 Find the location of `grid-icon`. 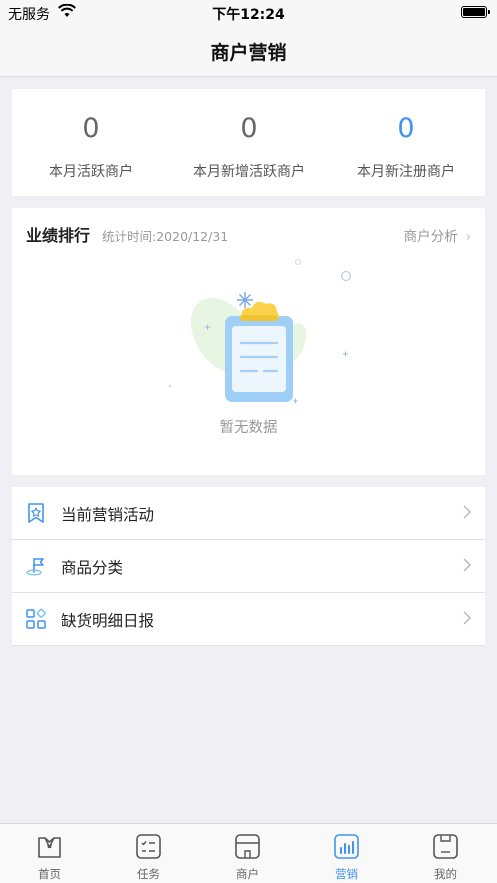

grid-icon is located at coordinates (36, 618).